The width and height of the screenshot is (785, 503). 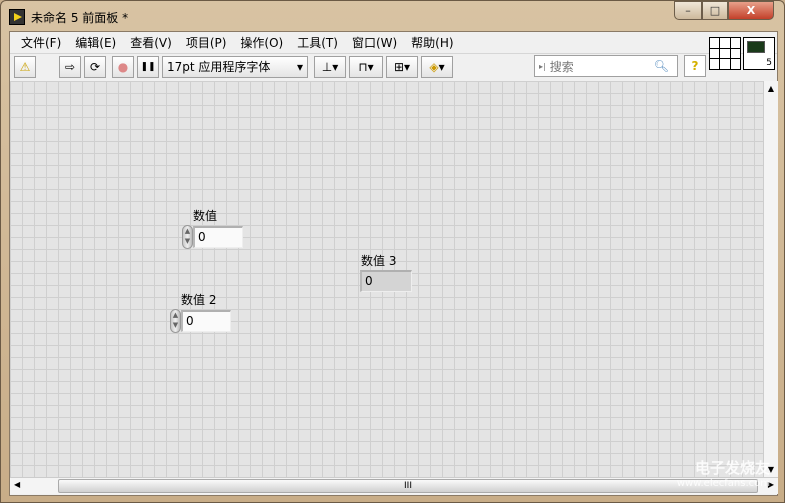 What do you see at coordinates (723, 483) in the screenshot?
I see `watermark-url: www.elecfans.com` at bounding box center [723, 483].